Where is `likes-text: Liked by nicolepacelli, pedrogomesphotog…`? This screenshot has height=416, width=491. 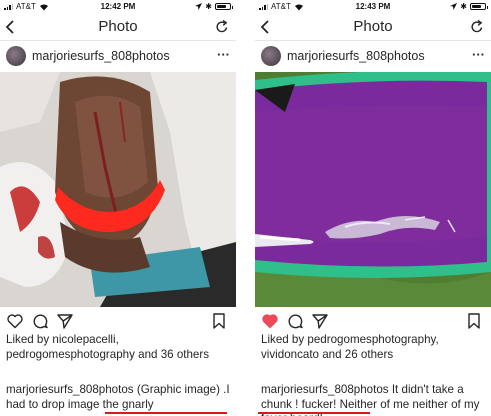
likes-text: Liked by nicolepacelli, pedrogomesphotog… is located at coordinates (118, 347).